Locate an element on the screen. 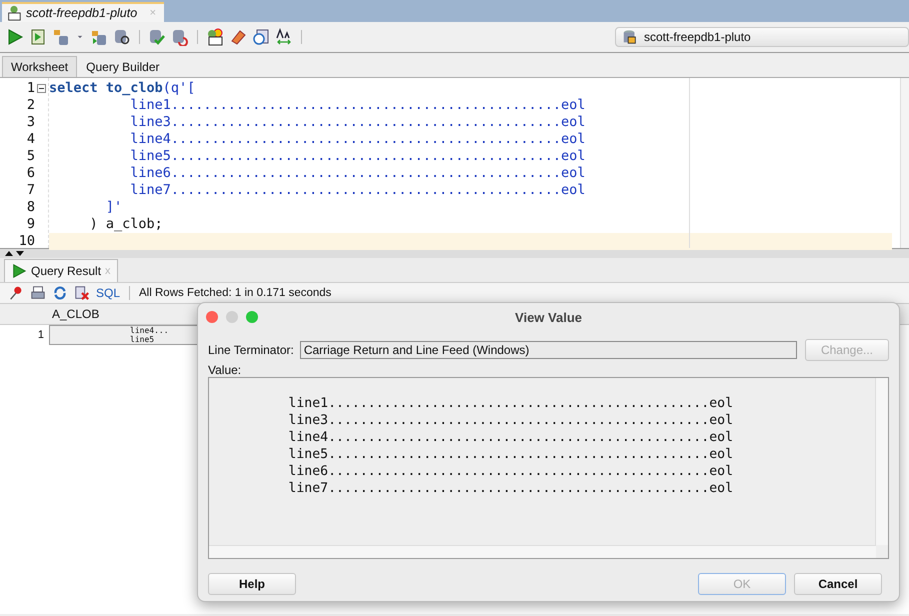  column-header: A_CLOB is located at coordinates (76, 314).